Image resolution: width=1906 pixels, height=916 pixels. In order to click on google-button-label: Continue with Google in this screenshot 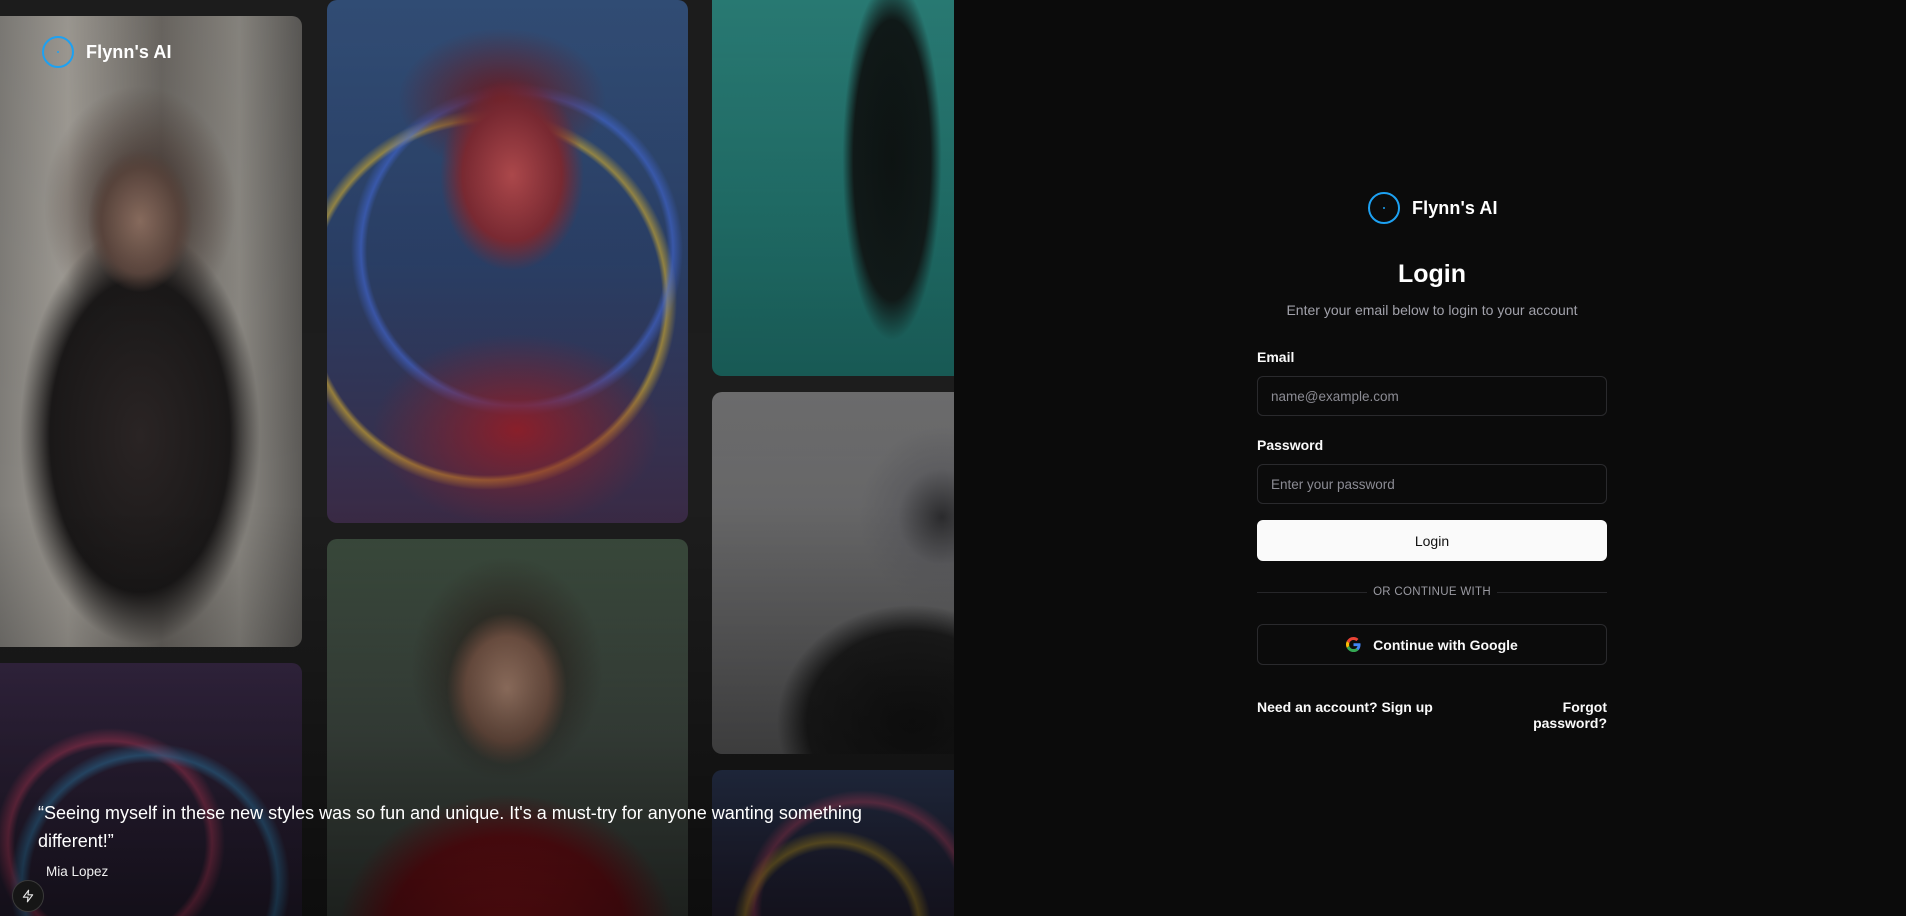, I will do `click(1445, 644)`.